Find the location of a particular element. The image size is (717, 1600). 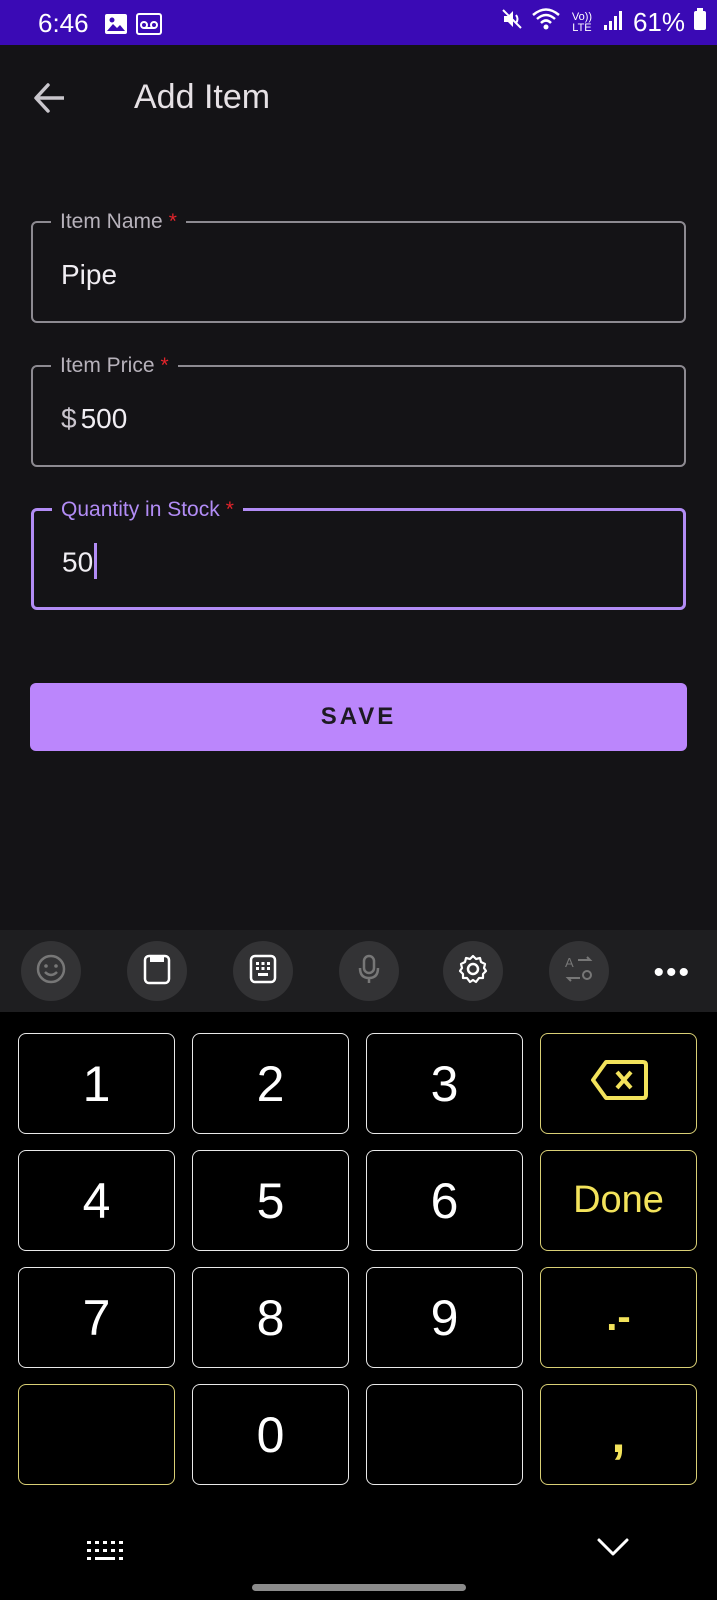

status-time: 6:46 is located at coordinates (63, 23).